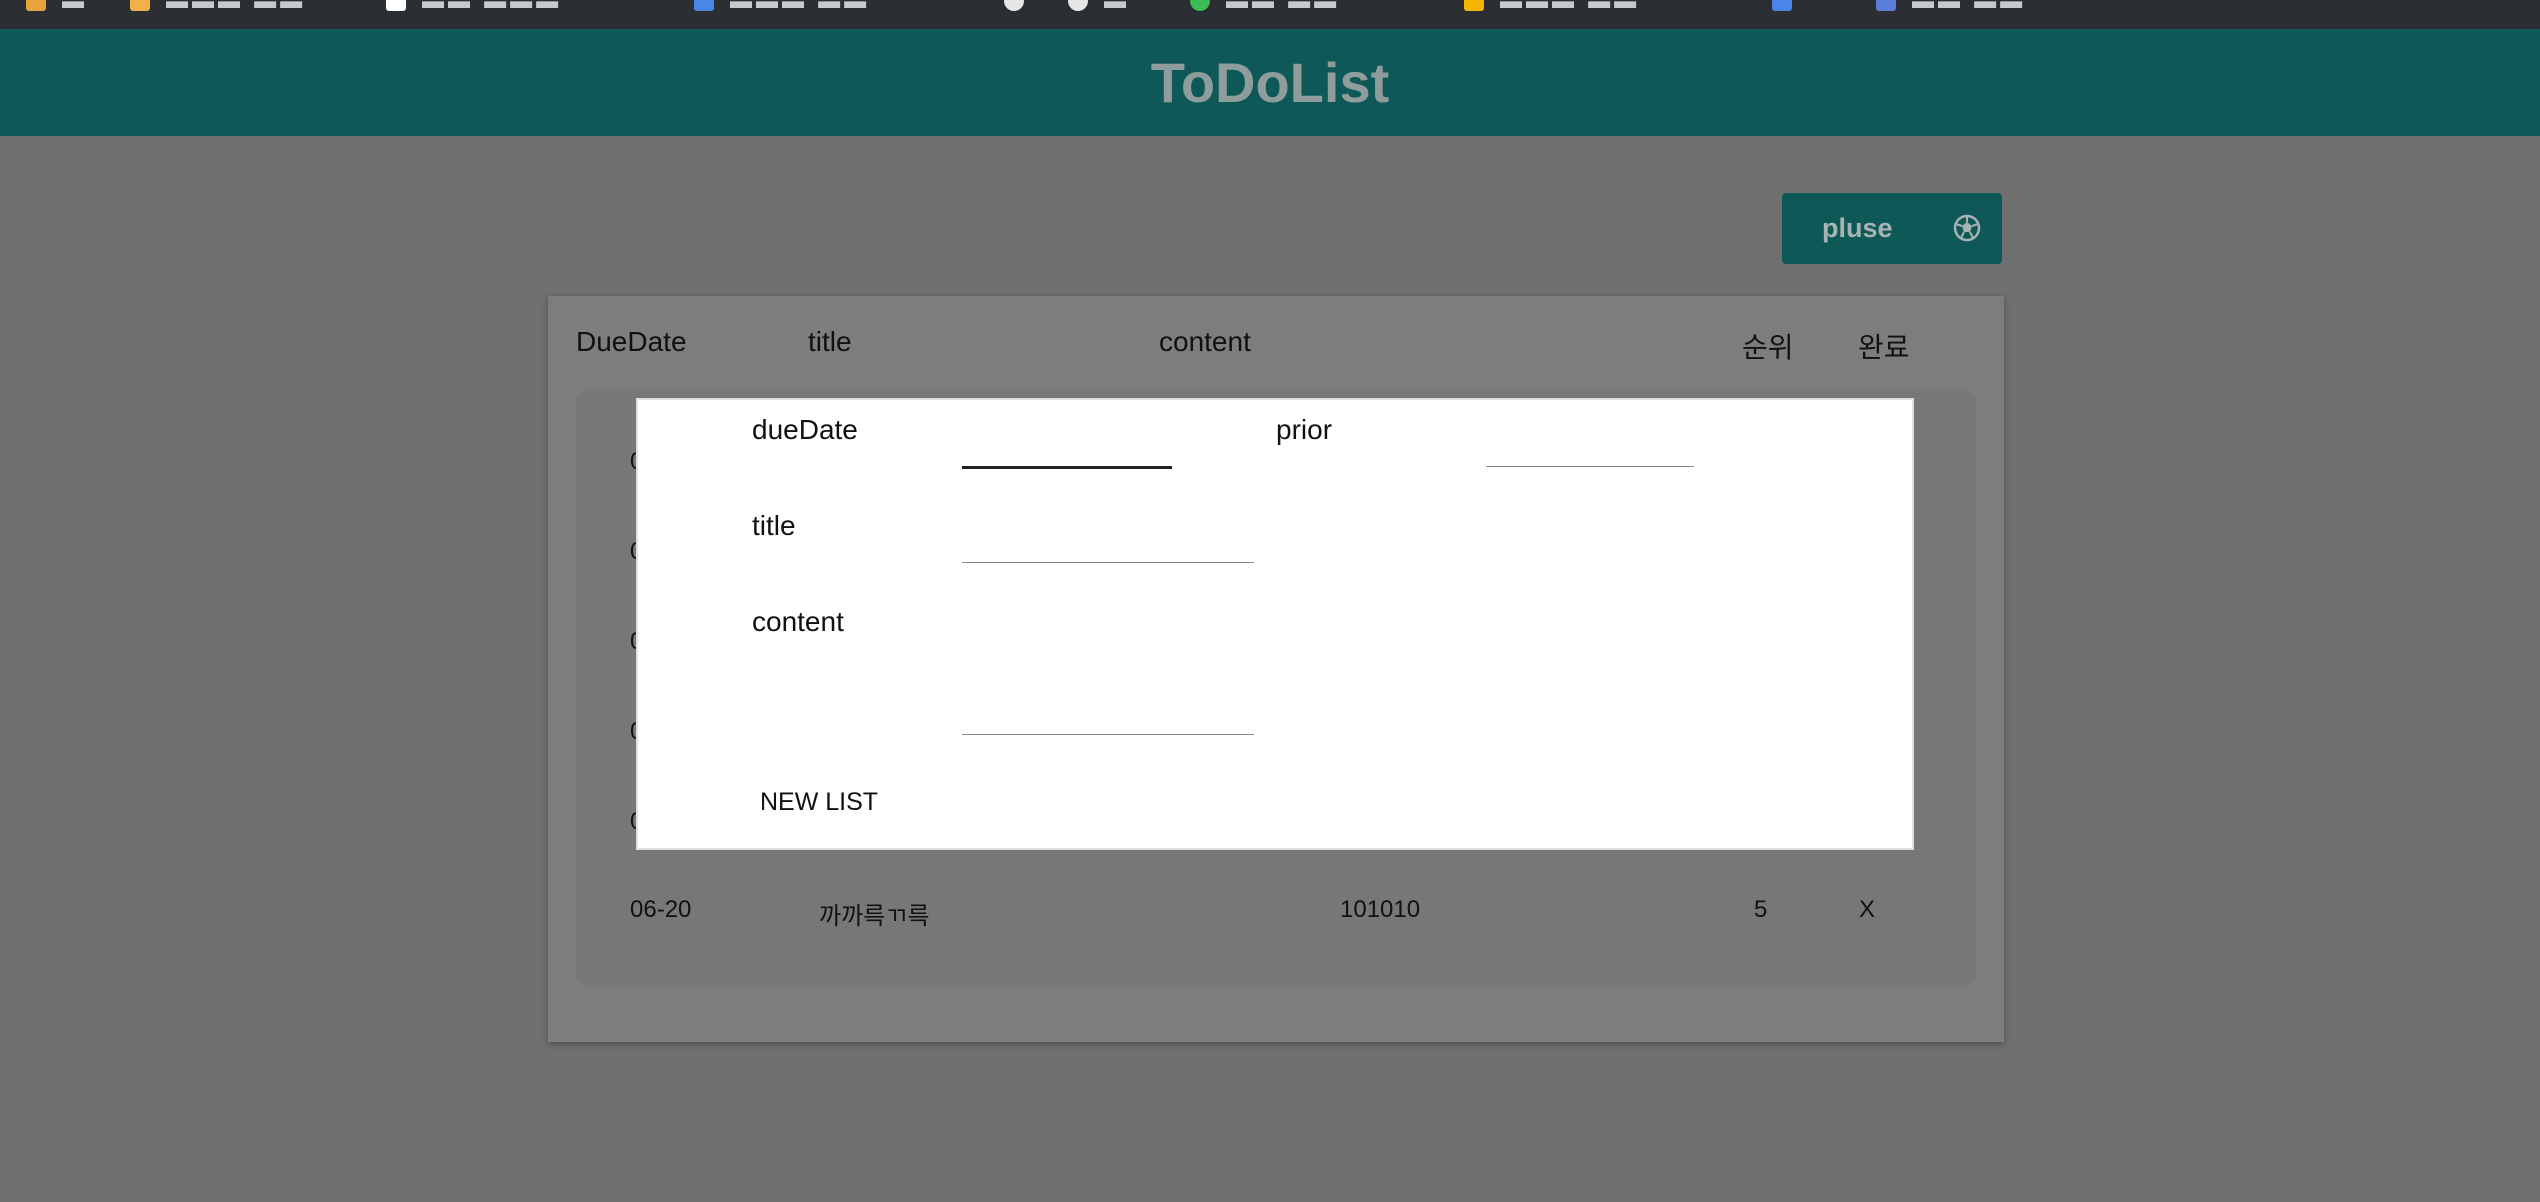 The height and width of the screenshot is (1202, 2540). What do you see at coordinates (1108, 544) in the screenshot?
I see `title-input` at bounding box center [1108, 544].